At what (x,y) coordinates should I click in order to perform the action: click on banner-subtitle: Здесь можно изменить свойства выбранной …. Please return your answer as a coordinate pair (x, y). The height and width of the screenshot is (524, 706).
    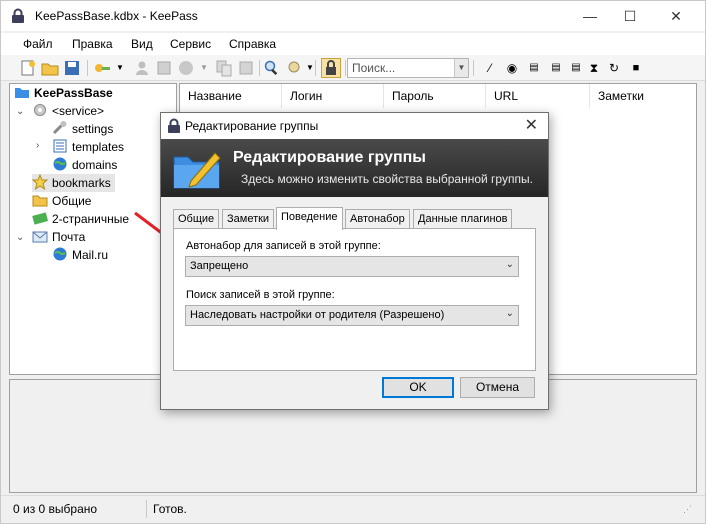
    Looking at the image, I should click on (387, 179).